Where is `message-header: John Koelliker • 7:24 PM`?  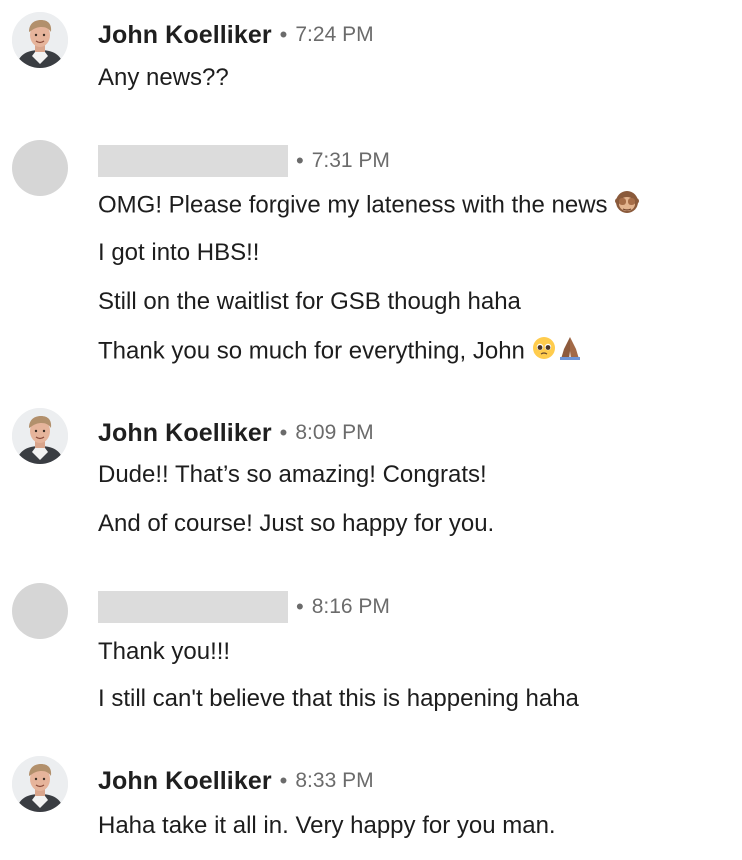 message-header: John Koelliker • 7:24 PM is located at coordinates (236, 35).